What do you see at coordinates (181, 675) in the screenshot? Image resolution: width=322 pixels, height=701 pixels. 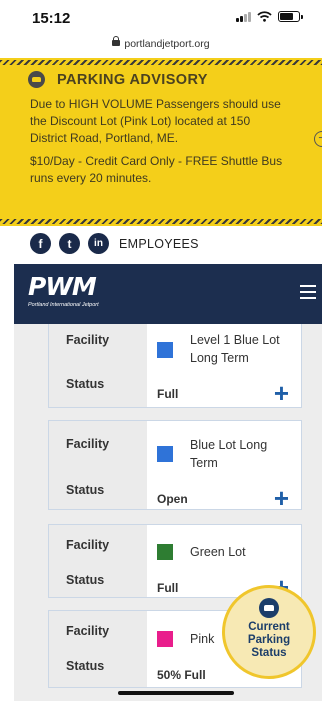 I see `facility-status: 50% Full` at bounding box center [181, 675].